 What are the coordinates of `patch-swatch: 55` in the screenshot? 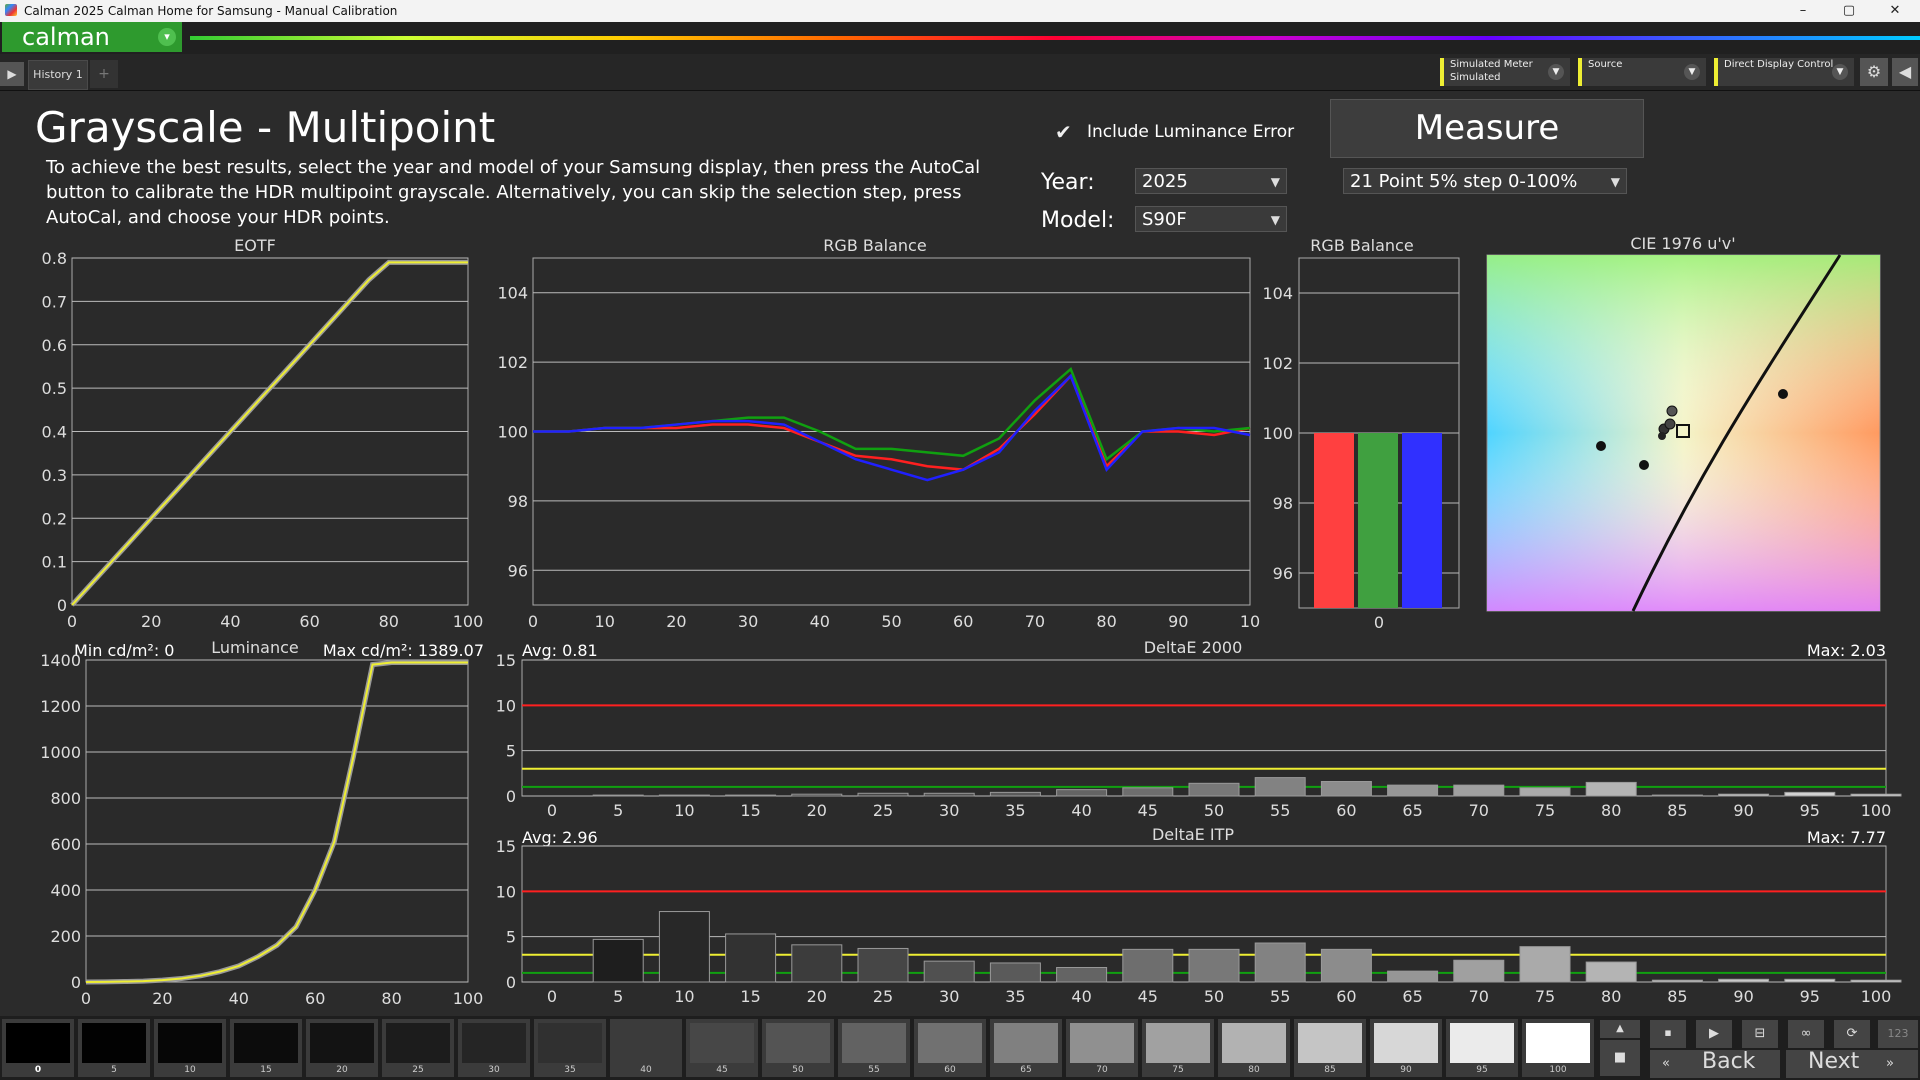 It's located at (874, 1048).